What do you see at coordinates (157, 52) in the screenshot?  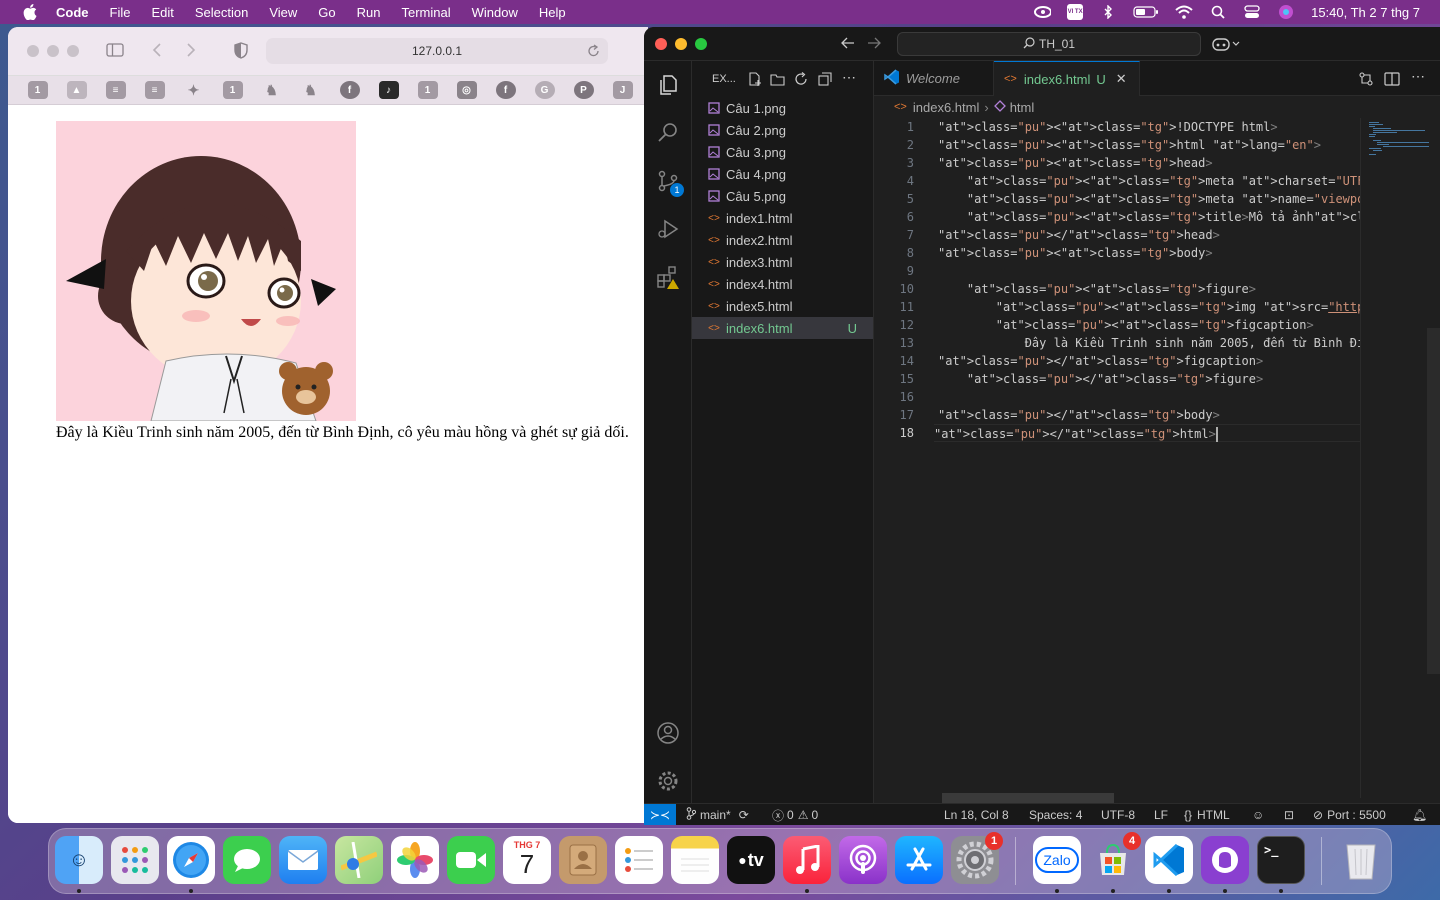 I see `back-chevron-icon` at bounding box center [157, 52].